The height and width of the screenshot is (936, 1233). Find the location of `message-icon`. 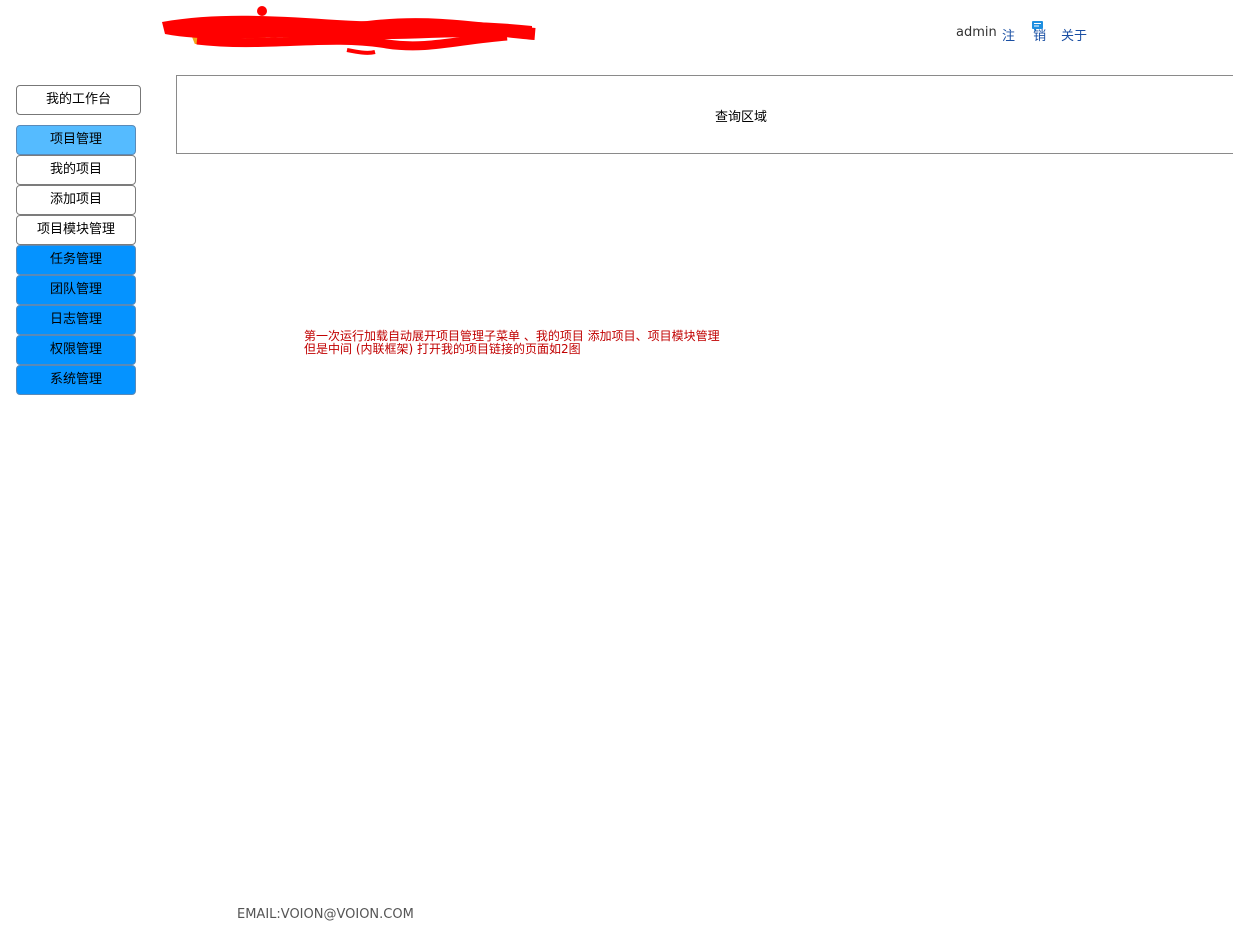

message-icon is located at coordinates (1037, 26).